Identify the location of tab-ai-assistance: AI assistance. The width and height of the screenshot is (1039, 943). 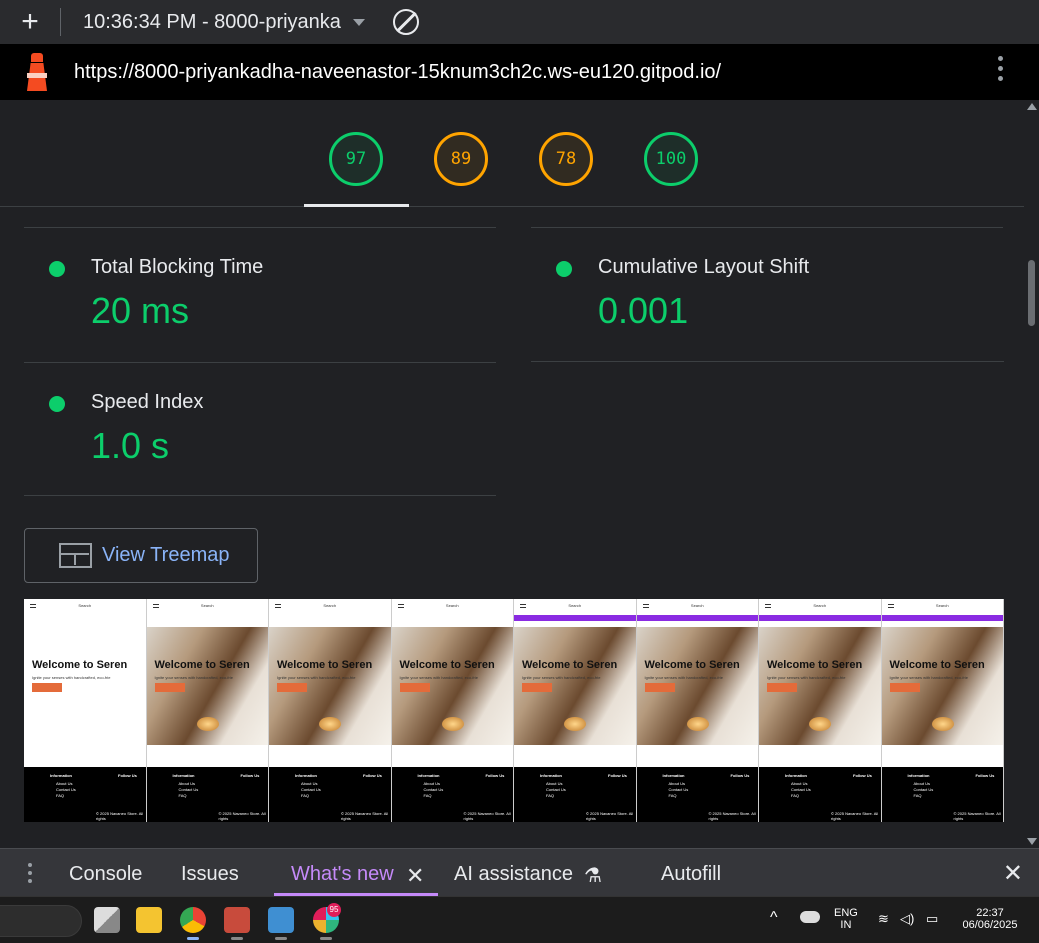
(513, 874).